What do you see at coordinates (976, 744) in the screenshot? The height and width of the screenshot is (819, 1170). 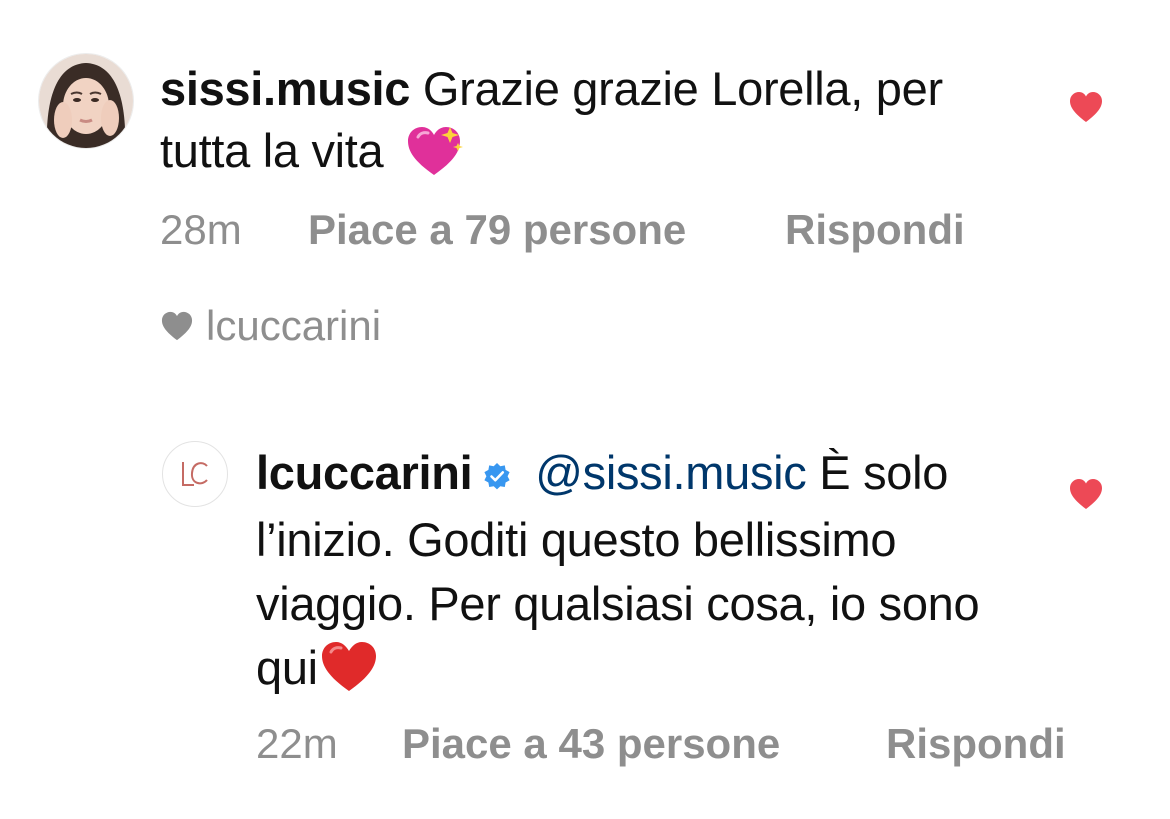 I see `reply-reply-button: Rispondi` at bounding box center [976, 744].